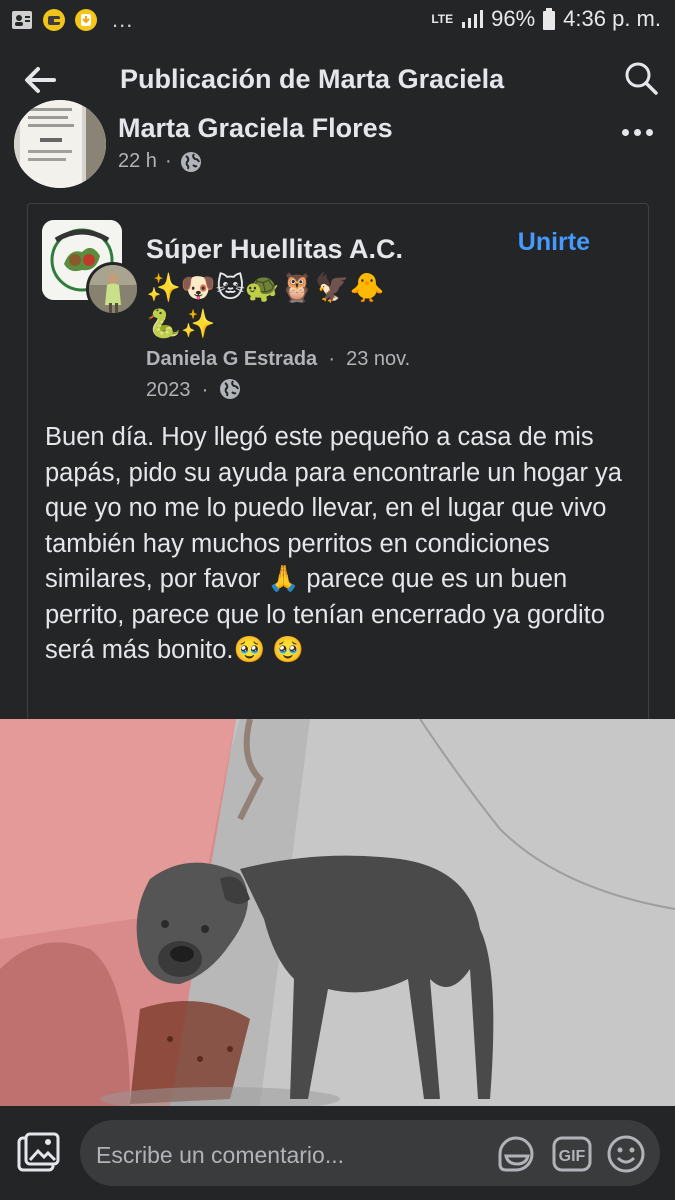 The width and height of the screenshot is (675, 1200). What do you see at coordinates (442, 19) in the screenshot?
I see `network-type: LTE` at bounding box center [442, 19].